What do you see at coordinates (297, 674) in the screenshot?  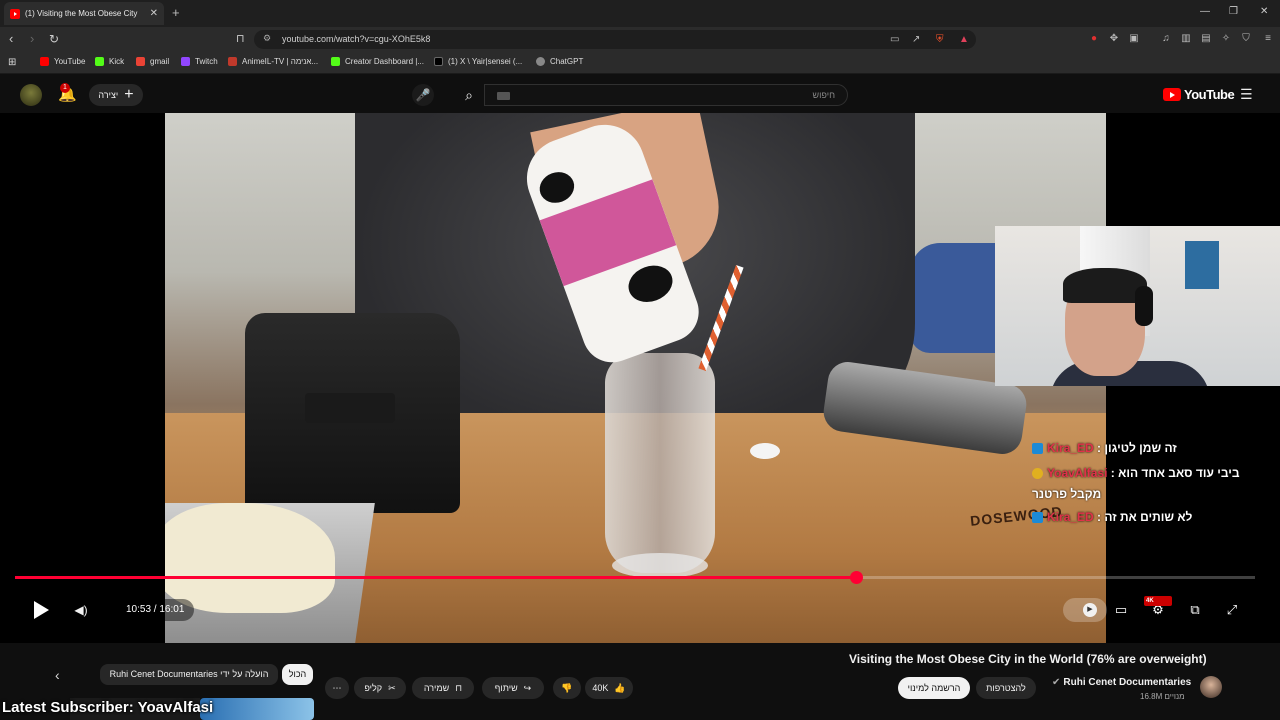 I see `chip-all: הכול` at bounding box center [297, 674].